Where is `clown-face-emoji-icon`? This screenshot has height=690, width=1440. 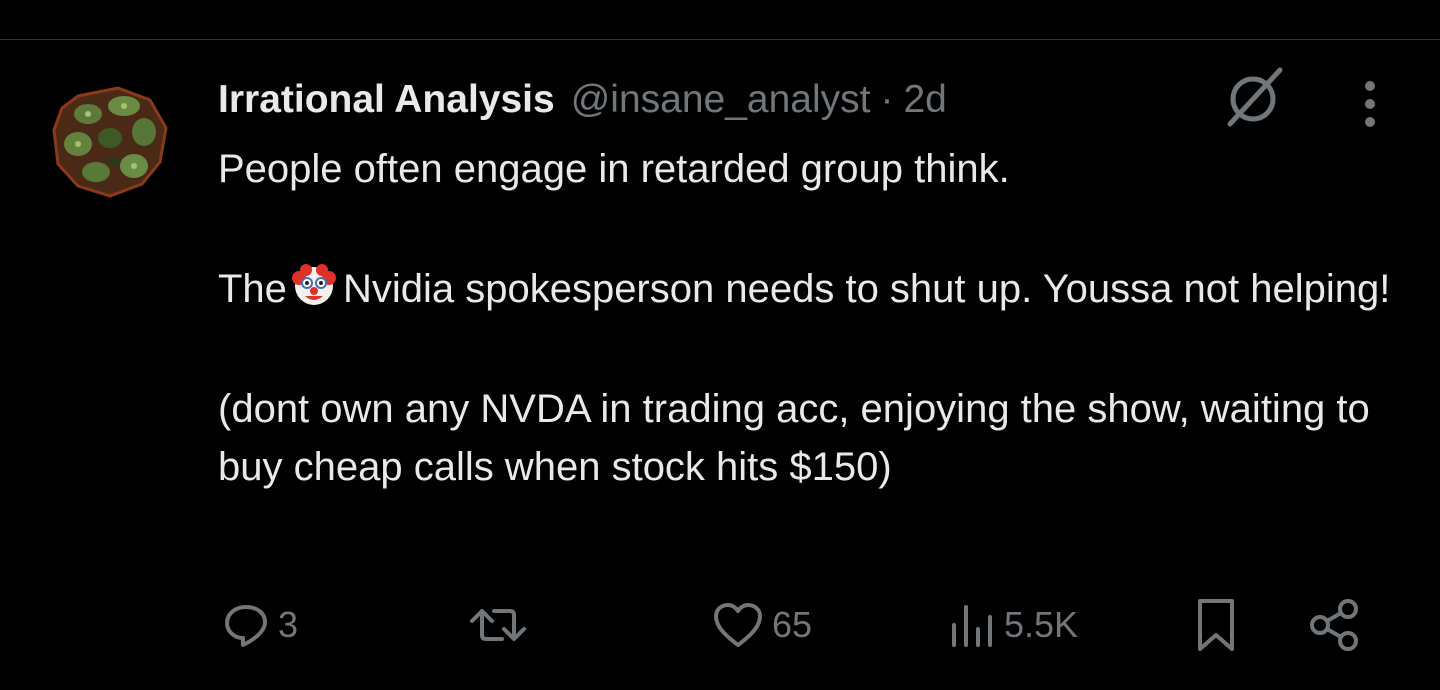
clown-face-emoji-icon is located at coordinates (313, 284).